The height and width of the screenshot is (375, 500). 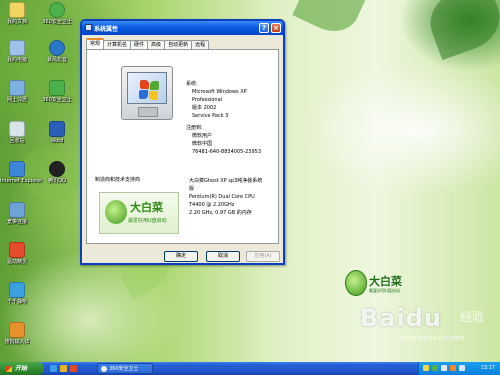 What do you see at coordinates (17, 210) in the screenshot?
I see `broadband-connection-icon` at bounding box center [17, 210].